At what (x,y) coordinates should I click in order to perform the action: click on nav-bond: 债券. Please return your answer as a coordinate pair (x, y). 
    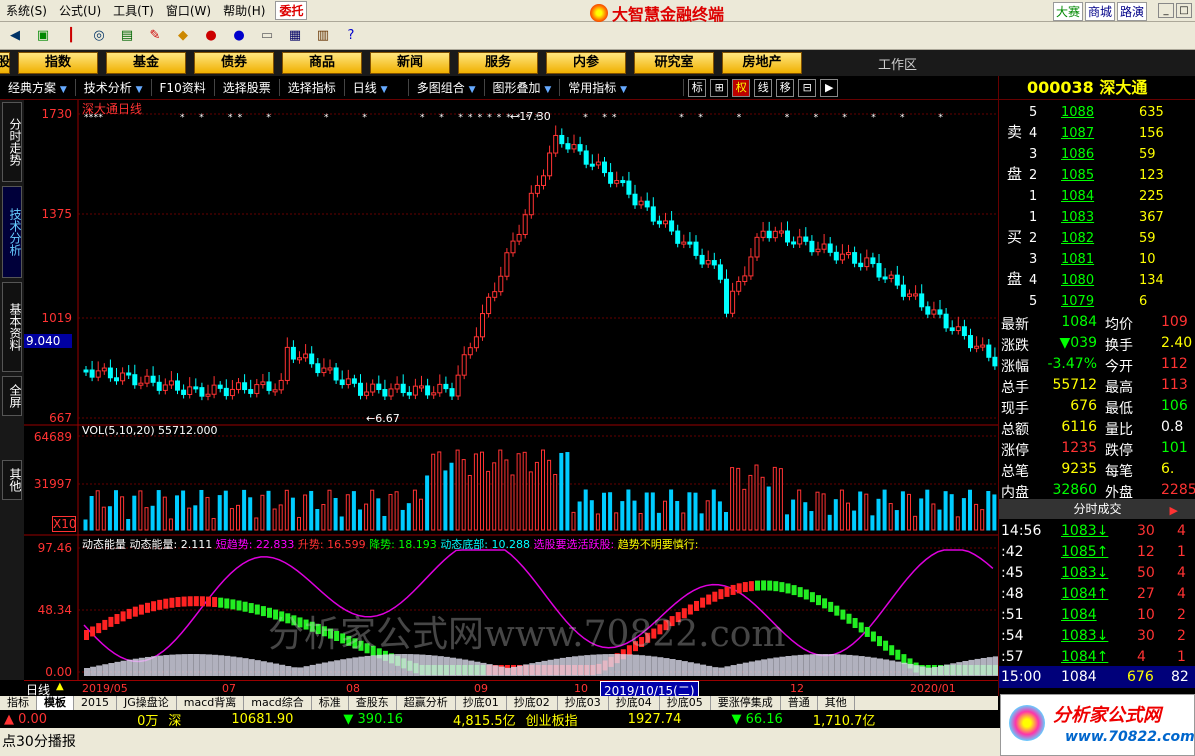
    Looking at the image, I should click on (234, 63).